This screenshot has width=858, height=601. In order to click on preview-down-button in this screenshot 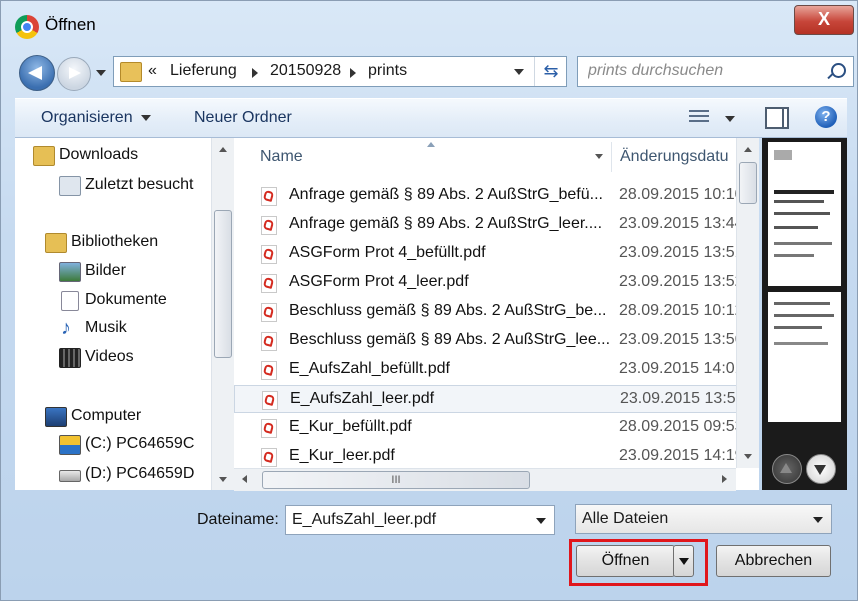, I will do `click(821, 469)`.